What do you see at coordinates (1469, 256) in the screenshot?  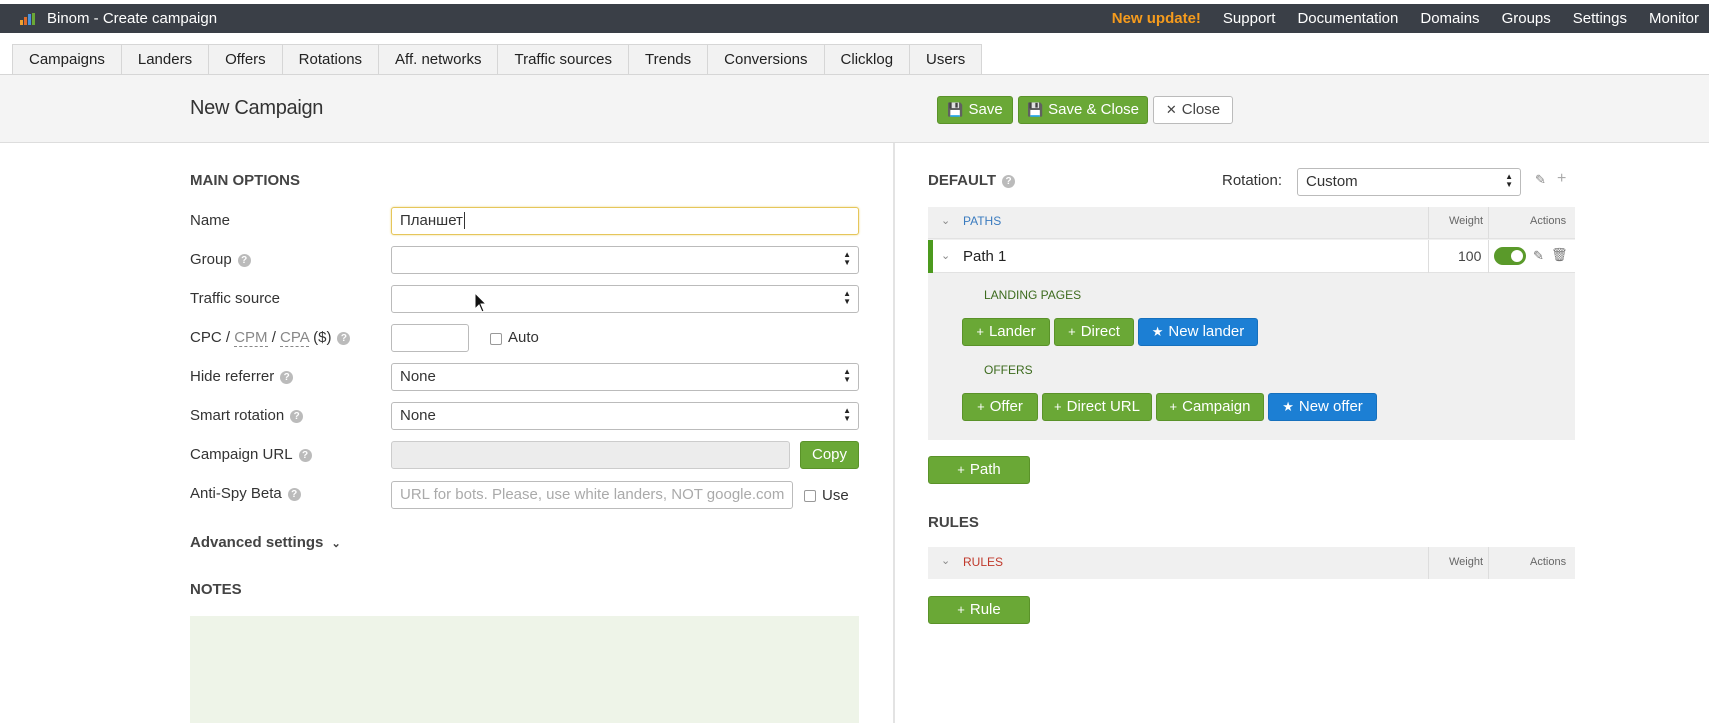 I see `path-weight: 100` at bounding box center [1469, 256].